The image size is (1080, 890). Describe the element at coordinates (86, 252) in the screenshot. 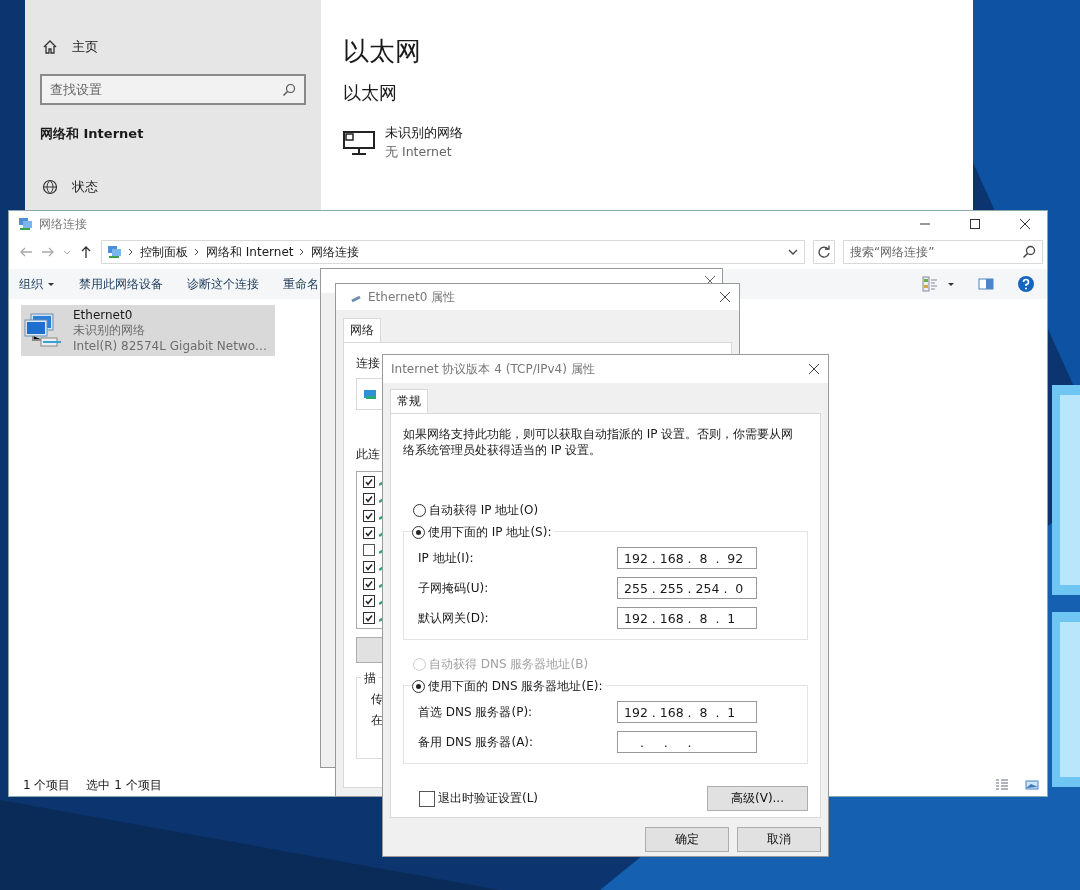

I see `up-arrow-icon` at that location.